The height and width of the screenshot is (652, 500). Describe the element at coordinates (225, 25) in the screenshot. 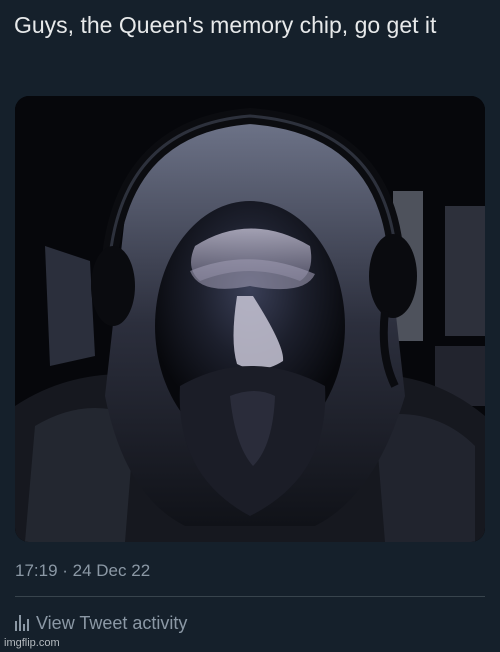

I see `tweet-text: Guys, the Queen's memory chip, go get it` at that location.